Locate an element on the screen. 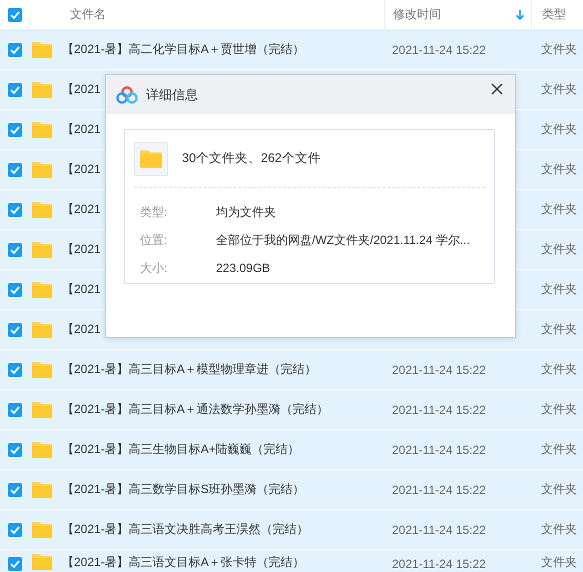 Image resolution: width=583 pixels, height=572 pixels. arrow-down-icon is located at coordinates (520, 14).